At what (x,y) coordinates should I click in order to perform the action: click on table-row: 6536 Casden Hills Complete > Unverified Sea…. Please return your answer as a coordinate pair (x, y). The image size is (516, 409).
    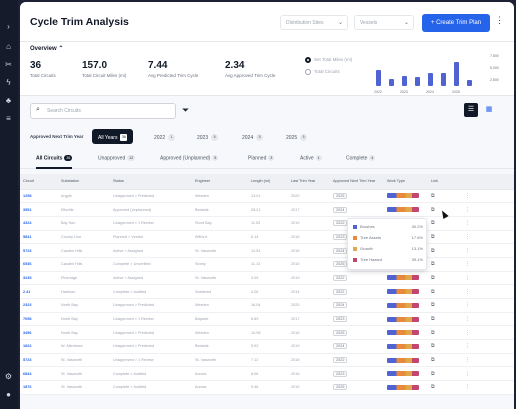
    Looking at the image, I should click on (267, 264).